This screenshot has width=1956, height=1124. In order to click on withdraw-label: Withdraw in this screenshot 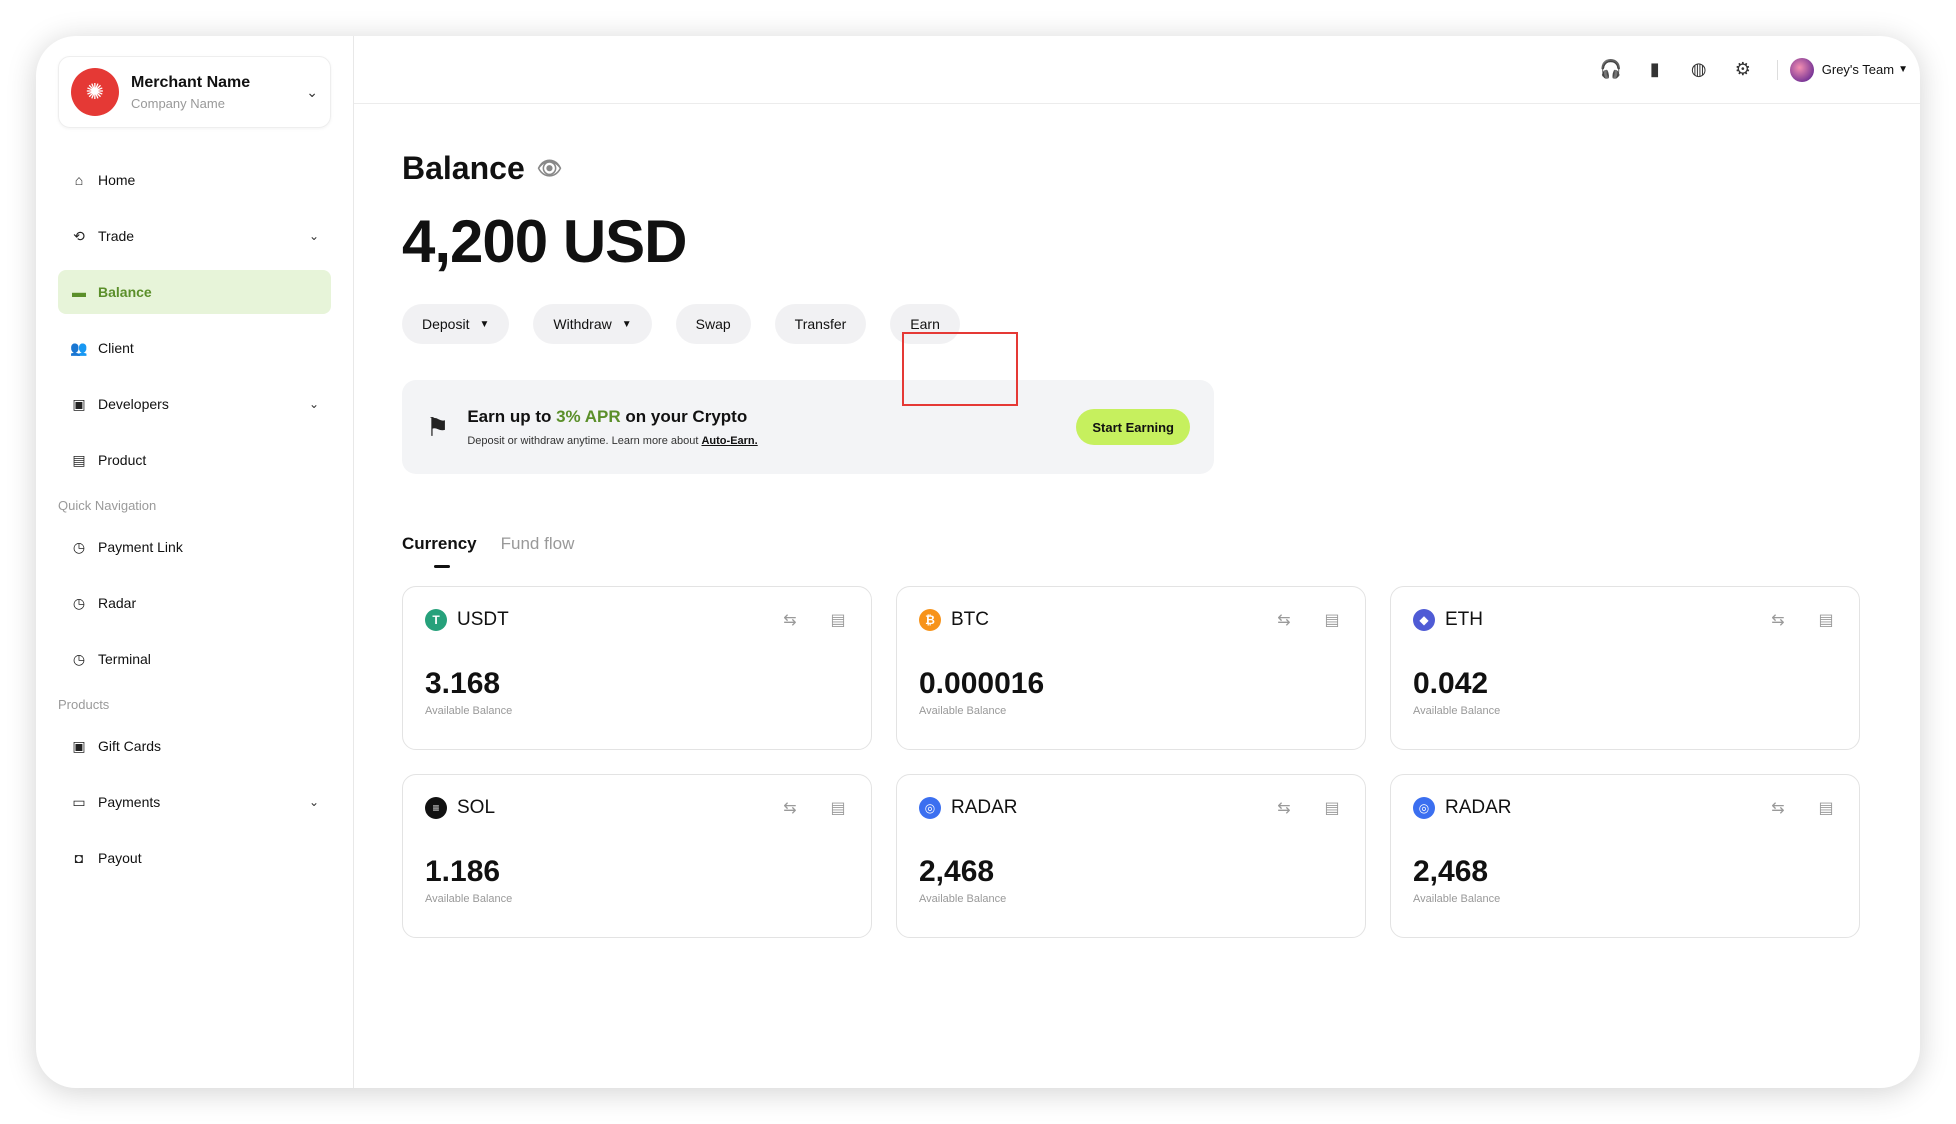, I will do `click(582, 324)`.